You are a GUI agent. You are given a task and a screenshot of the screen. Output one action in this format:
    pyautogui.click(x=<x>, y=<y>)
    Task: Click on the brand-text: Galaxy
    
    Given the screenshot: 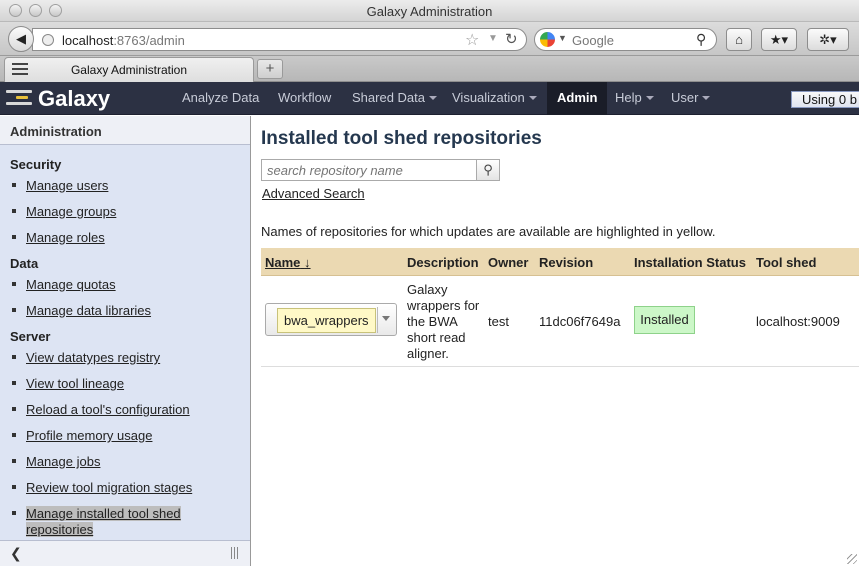 What is the action you would take?
    pyautogui.click(x=74, y=98)
    